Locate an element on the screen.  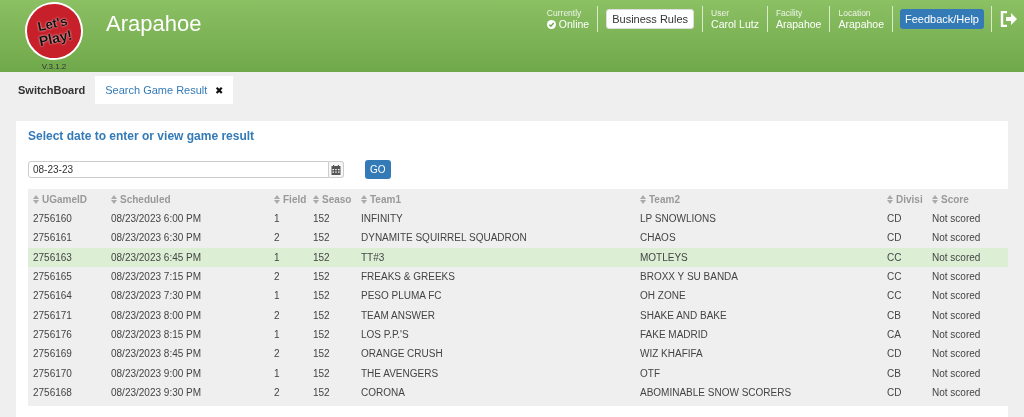
logout-icon is located at coordinates (1009, 19).